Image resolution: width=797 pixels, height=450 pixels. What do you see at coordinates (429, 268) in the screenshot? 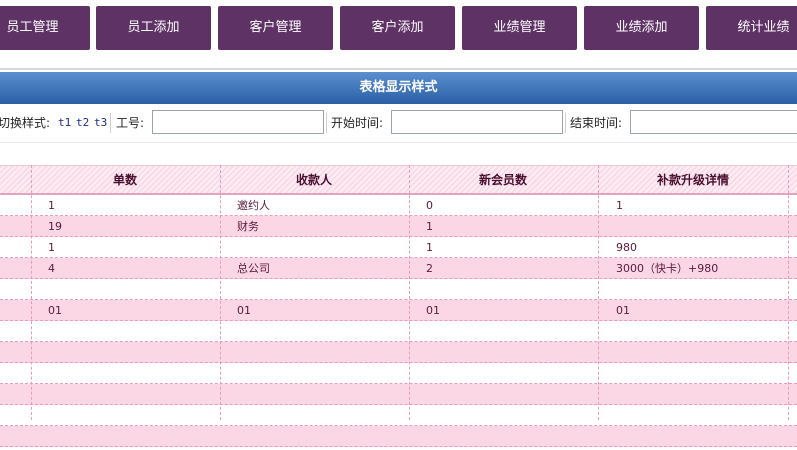
I see `cell-new-members: 2` at bounding box center [429, 268].